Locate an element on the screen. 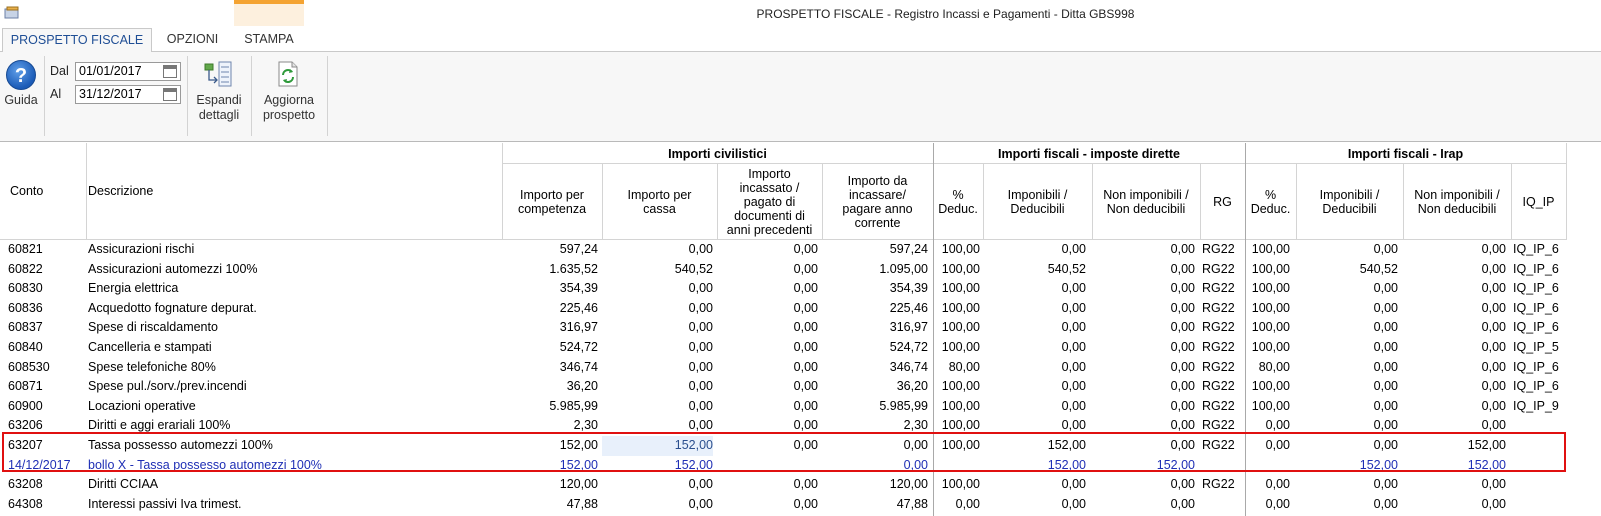 This screenshot has width=1601, height=516. cell-da-incassare: 354,39 is located at coordinates (875, 289).